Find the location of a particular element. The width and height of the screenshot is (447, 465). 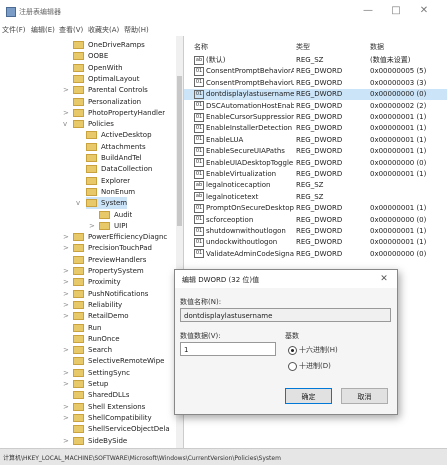

cancel-button: 取消 is located at coordinates (364, 396).